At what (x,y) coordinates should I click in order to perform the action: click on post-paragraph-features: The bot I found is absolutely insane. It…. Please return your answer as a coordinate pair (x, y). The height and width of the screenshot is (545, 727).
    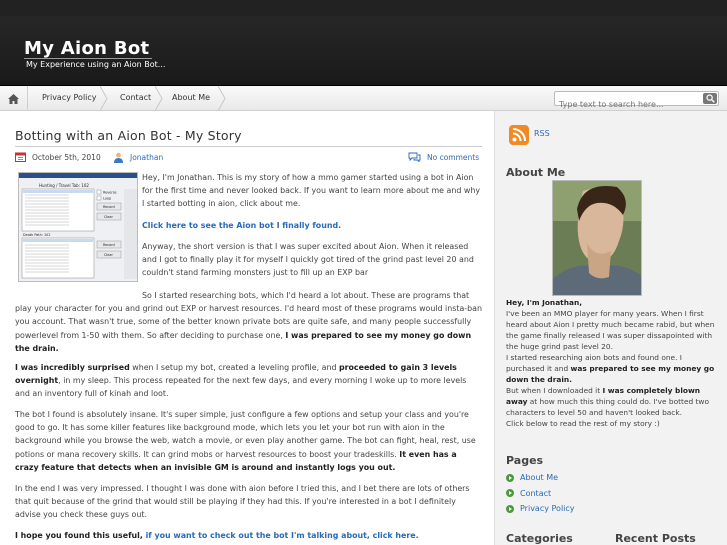
    Looking at the image, I should click on (248, 441).